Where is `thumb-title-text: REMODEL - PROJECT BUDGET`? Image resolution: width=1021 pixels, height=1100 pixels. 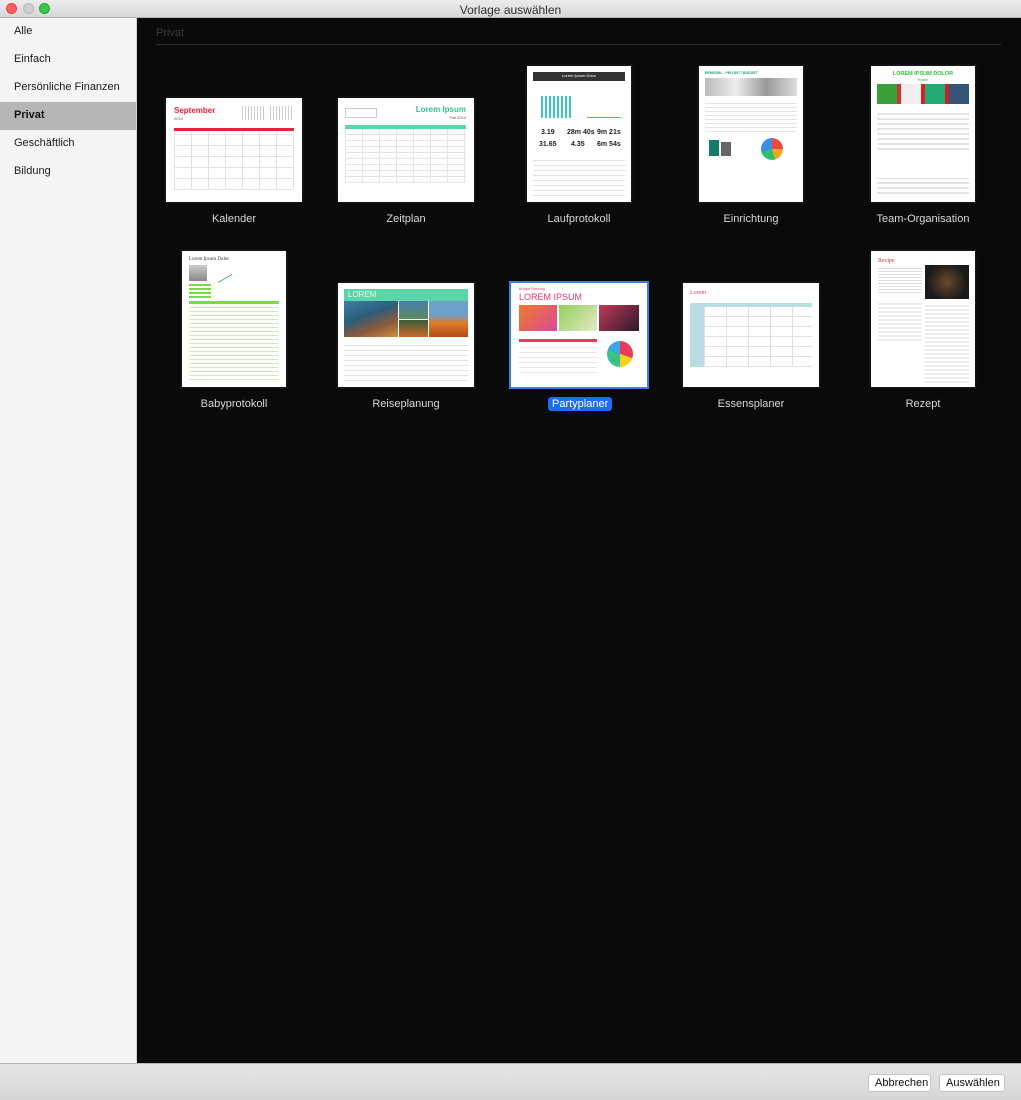
thumb-title-text: REMODEL - PROJECT BUDGET is located at coordinates (731, 73).